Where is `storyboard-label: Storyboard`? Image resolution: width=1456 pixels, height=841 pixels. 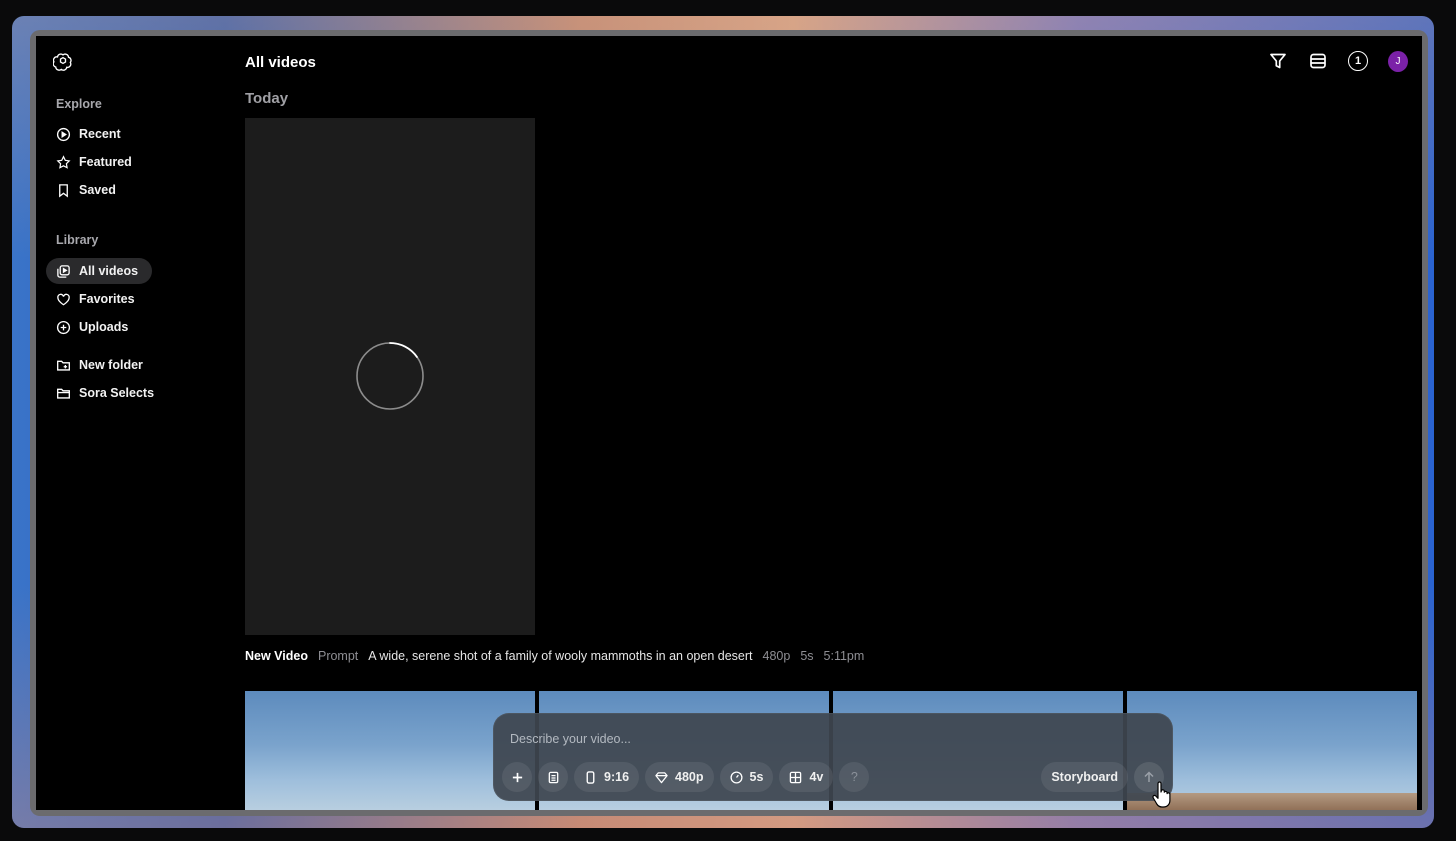
storyboard-label: Storyboard is located at coordinates (1084, 777).